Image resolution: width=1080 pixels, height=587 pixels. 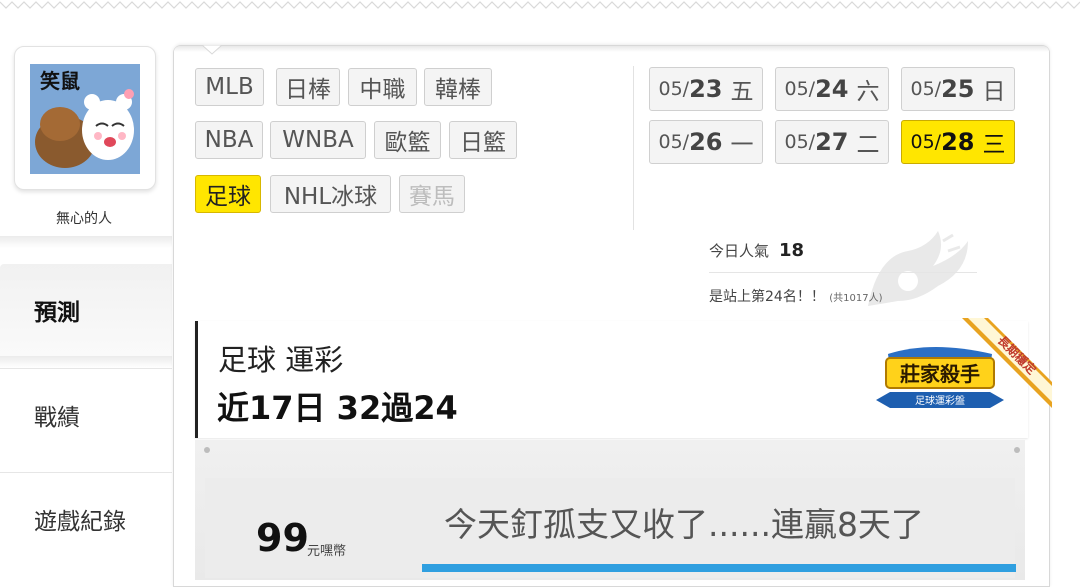 What do you see at coordinates (940, 374) in the screenshot?
I see `svg-text: 莊家殺手` at bounding box center [940, 374].